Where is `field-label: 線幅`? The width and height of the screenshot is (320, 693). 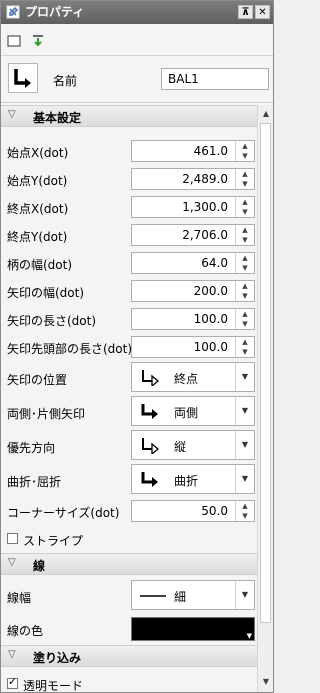
field-label: 線幅 is located at coordinates (19, 598).